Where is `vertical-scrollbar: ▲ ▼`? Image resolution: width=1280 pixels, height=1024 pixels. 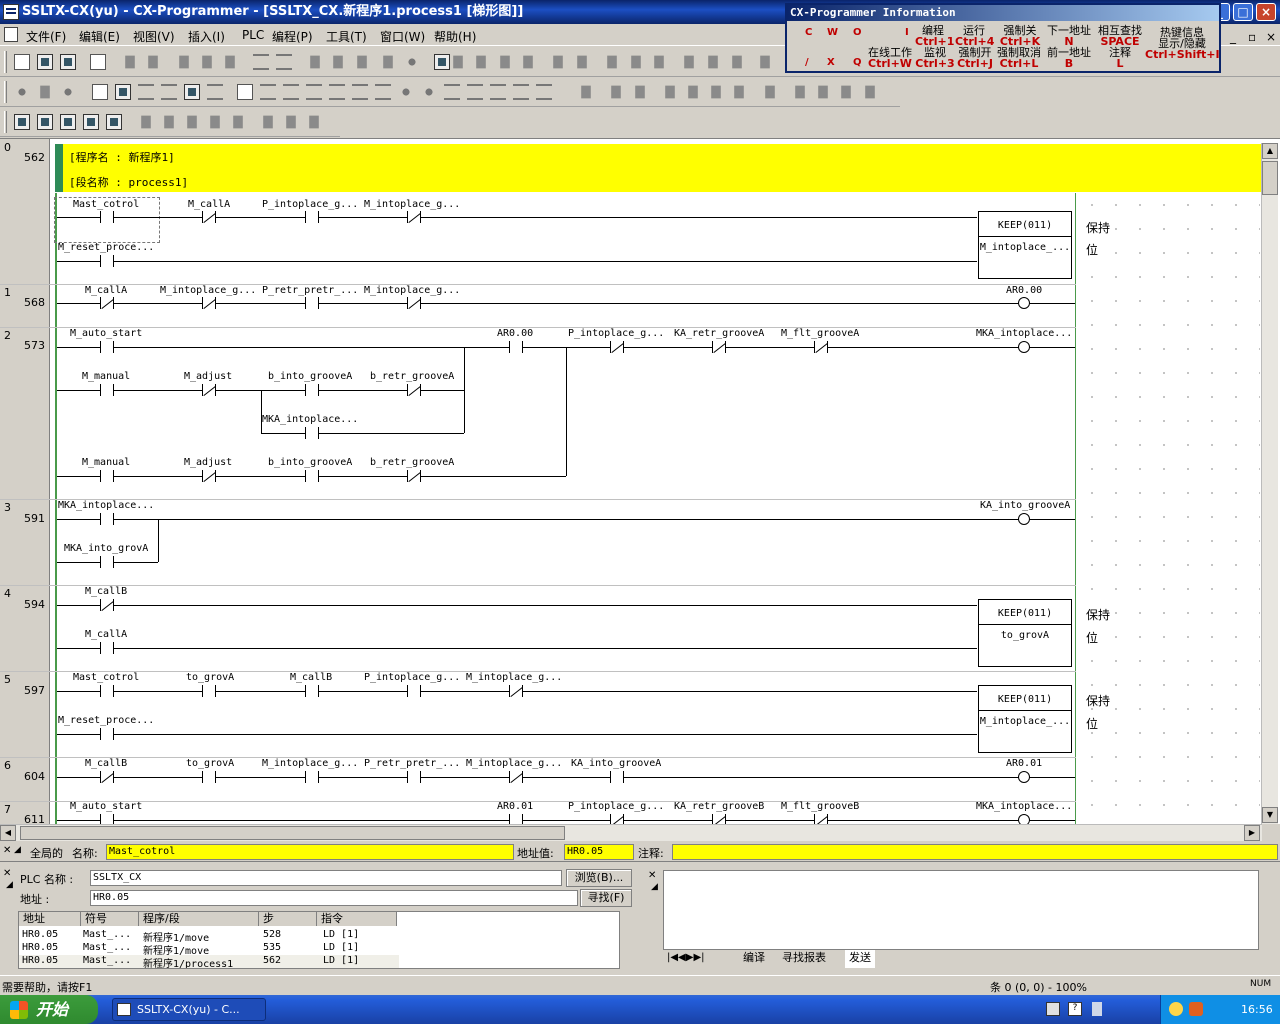 vertical-scrollbar: ▲ ▼ is located at coordinates (1269, 483).